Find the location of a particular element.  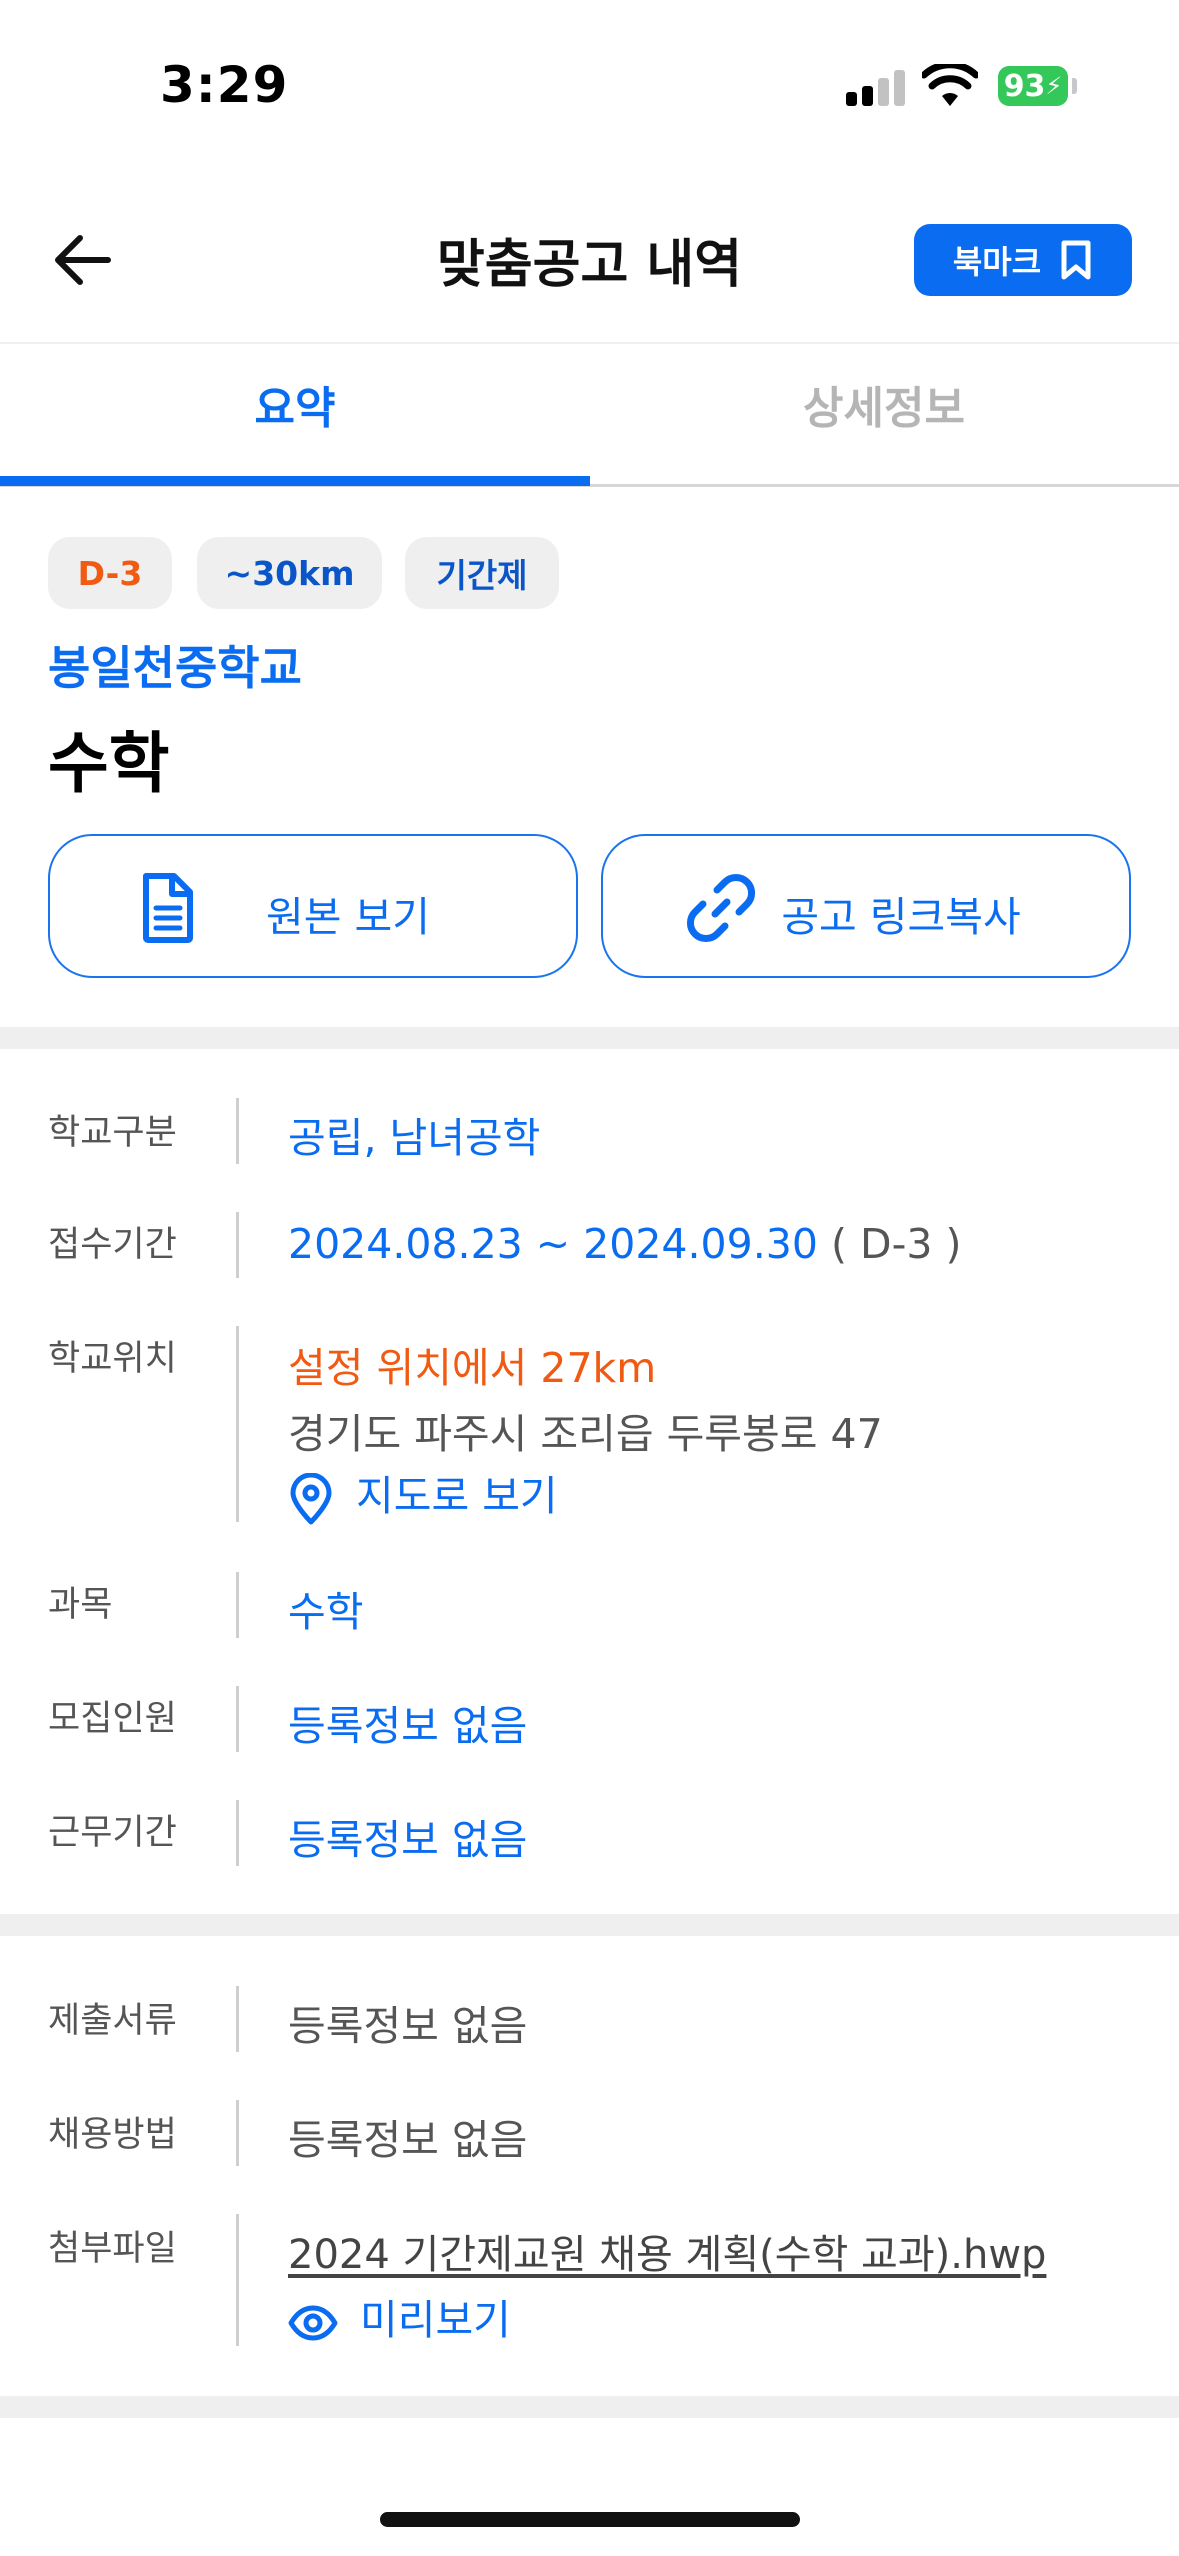

location-distance: 설정 위치에서 27km is located at coordinates (472, 1368).